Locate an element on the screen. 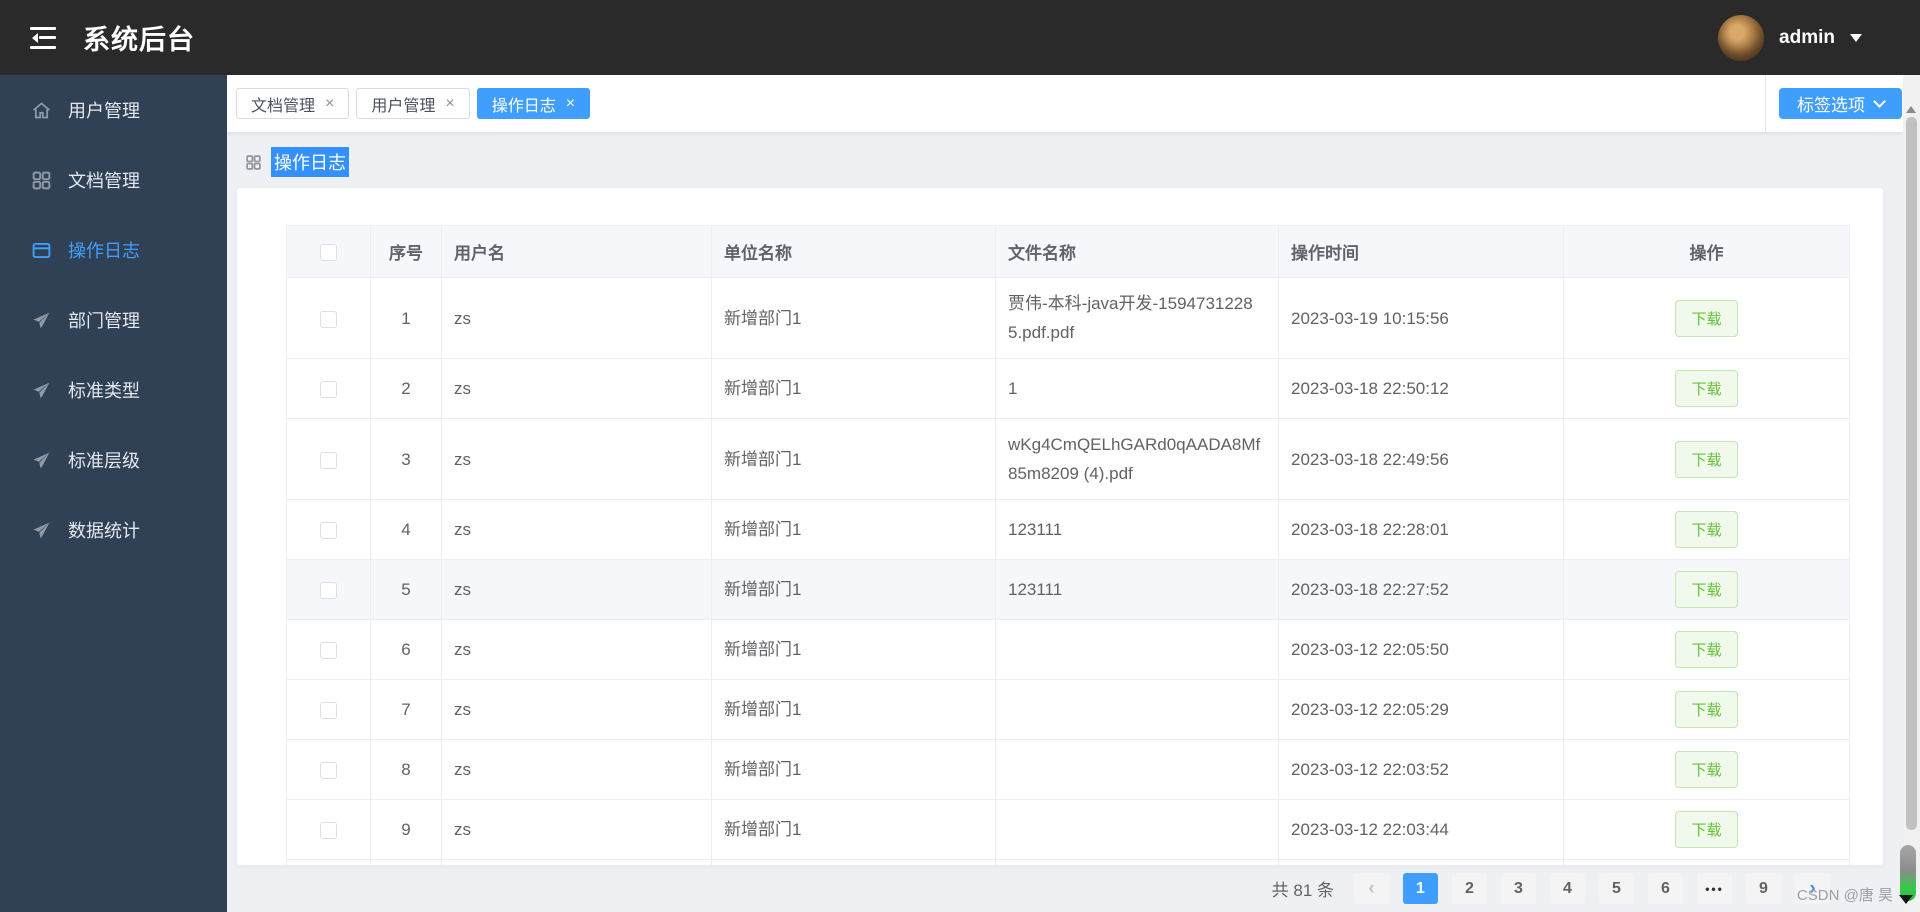 The width and height of the screenshot is (1920, 912). select-all-checkbox is located at coordinates (328, 252).